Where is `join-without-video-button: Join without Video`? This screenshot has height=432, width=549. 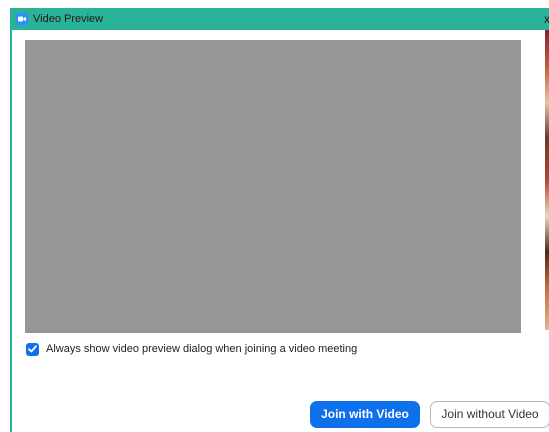
join-without-video-button: Join without Video is located at coordinates (489, 414).